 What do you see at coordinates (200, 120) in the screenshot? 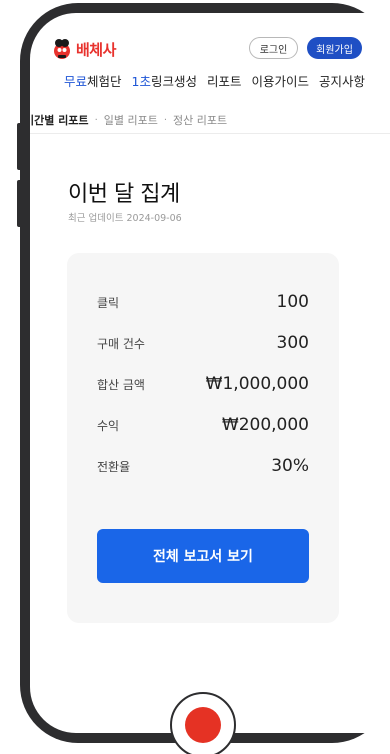
I see `subnav-settlement-report: 정산 리포트` at bounding box center [200, 120].